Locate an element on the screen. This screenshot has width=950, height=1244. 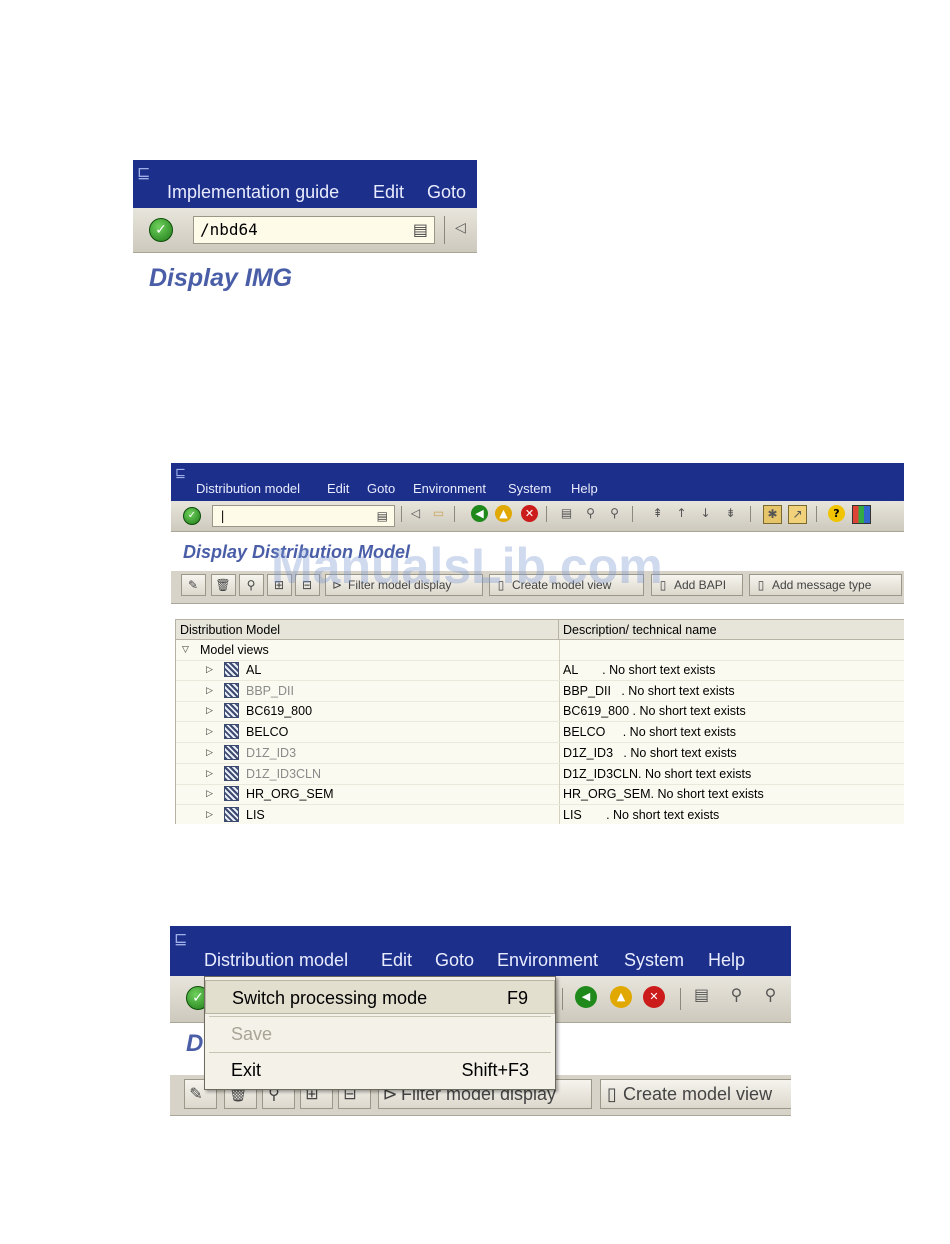
model-view-name: LIS is located at coordinates (255, 814).